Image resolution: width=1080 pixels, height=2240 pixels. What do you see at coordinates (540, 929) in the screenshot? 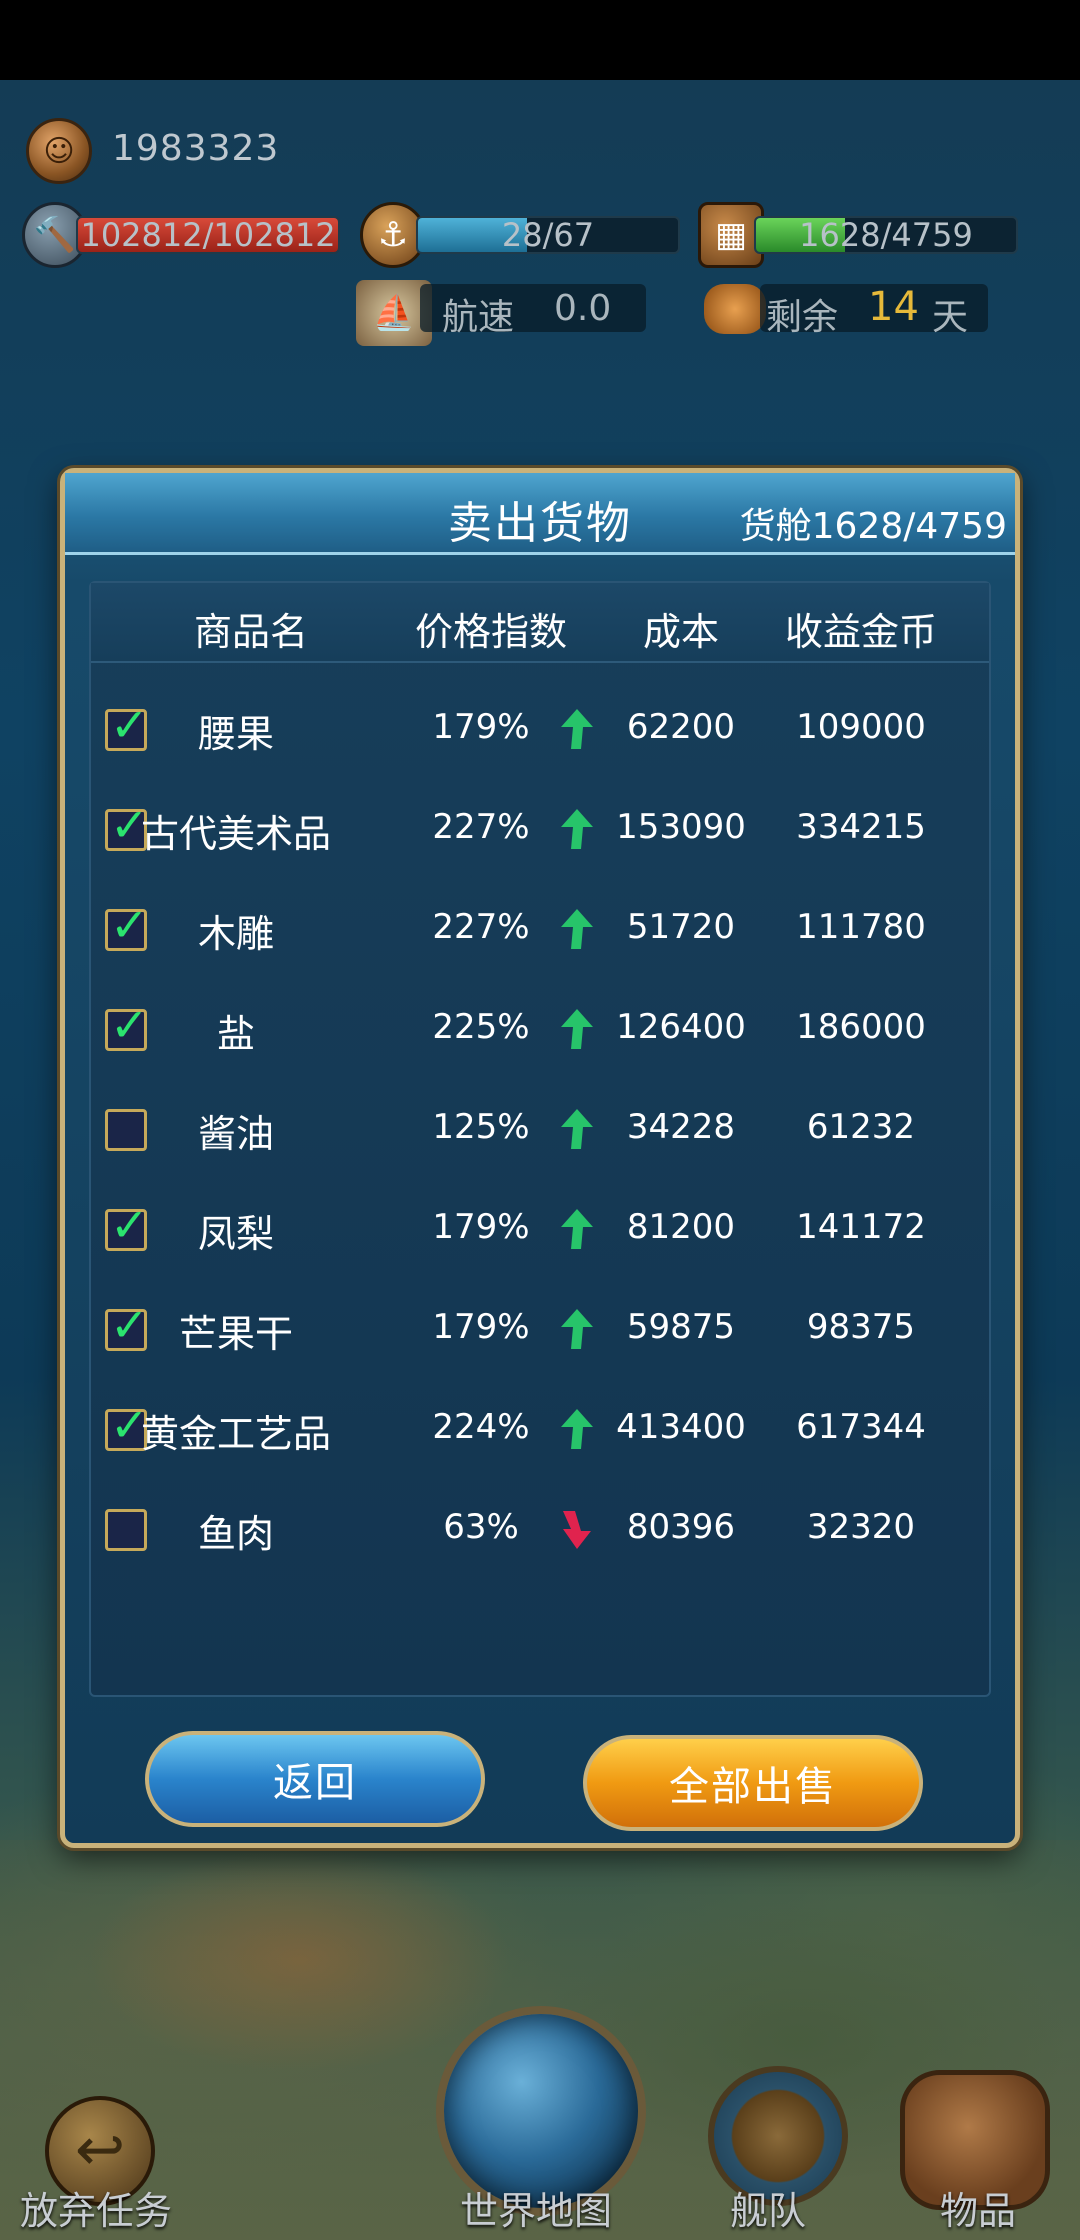
I see `goods-row: ✓ 木雕 227% 51720 111780` at bounding box center [540, 929].